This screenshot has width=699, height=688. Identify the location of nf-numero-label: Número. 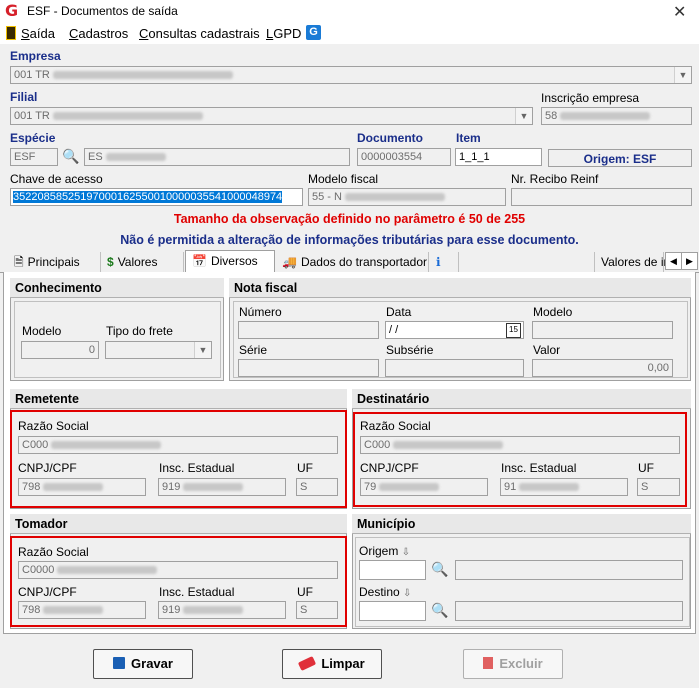
(260, 312).